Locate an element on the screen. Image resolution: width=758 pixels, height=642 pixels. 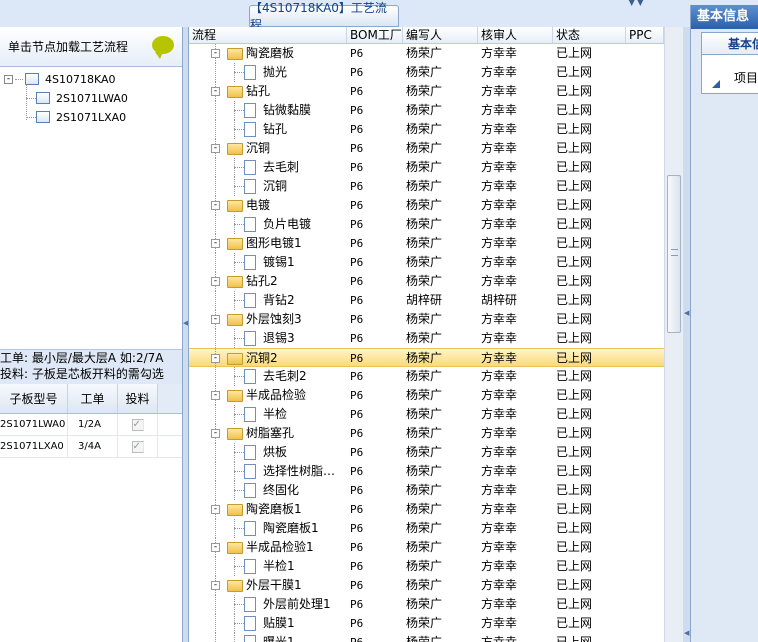
table-row: 去毛刺2 P6 杨荣广 方幸幸 已上网 is located at coordinates (426, 376).